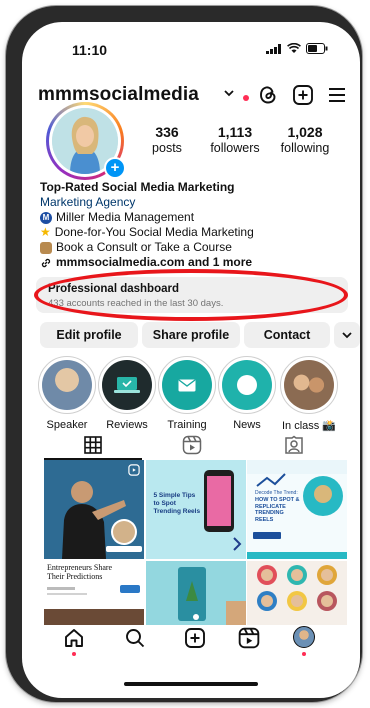 The image size is (370, 708). Describe the element at coordinates (249, 638) in the screenshot. I see `reels-nav-icon` at that location.